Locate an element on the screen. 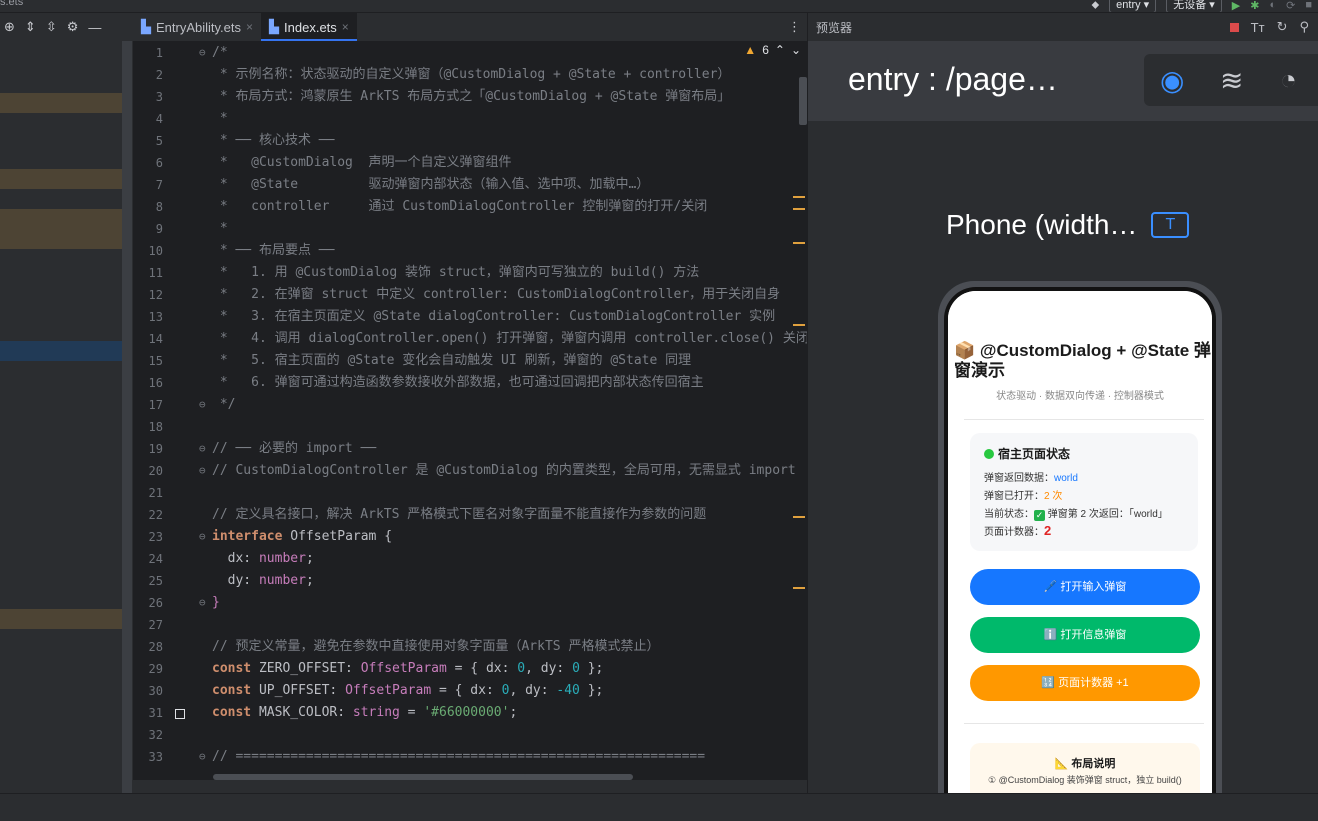 The height and width of the screenshot is (821, 1318). expand-all-icon: ⇕ is located at coordinates (30, 27).